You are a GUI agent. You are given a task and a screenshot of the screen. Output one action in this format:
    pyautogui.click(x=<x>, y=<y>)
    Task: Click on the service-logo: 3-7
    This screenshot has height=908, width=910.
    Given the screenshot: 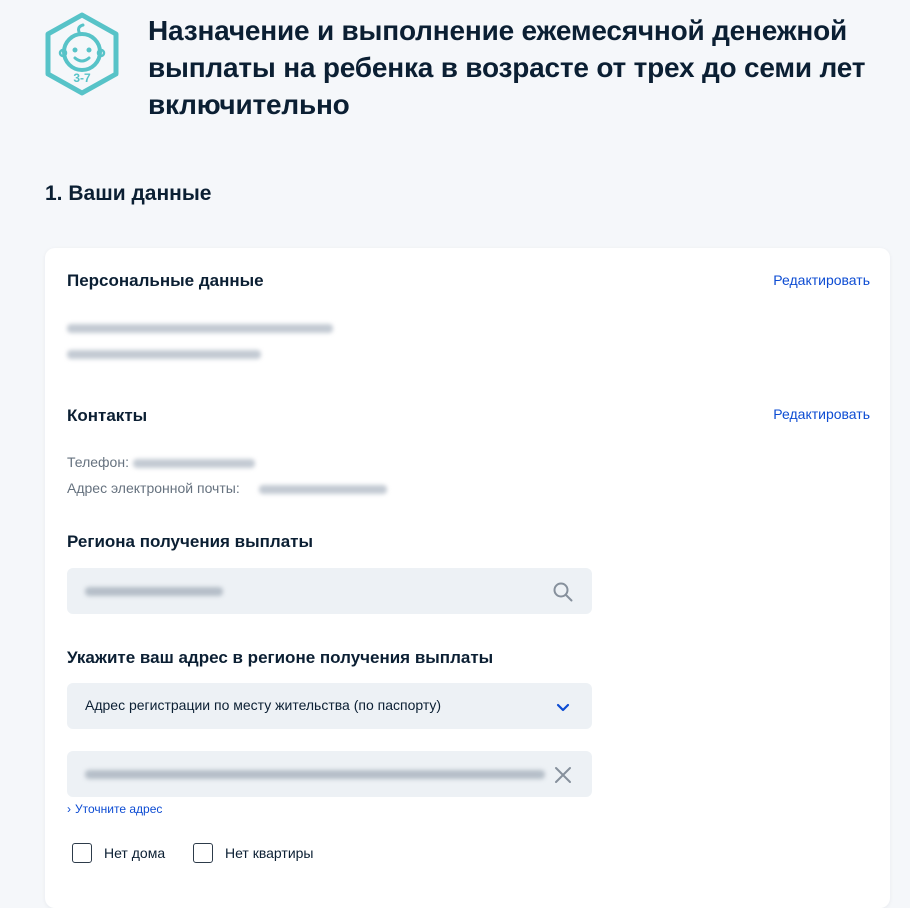 What is the action you would take?
    pyautogui.click(x=82, y=54)
    